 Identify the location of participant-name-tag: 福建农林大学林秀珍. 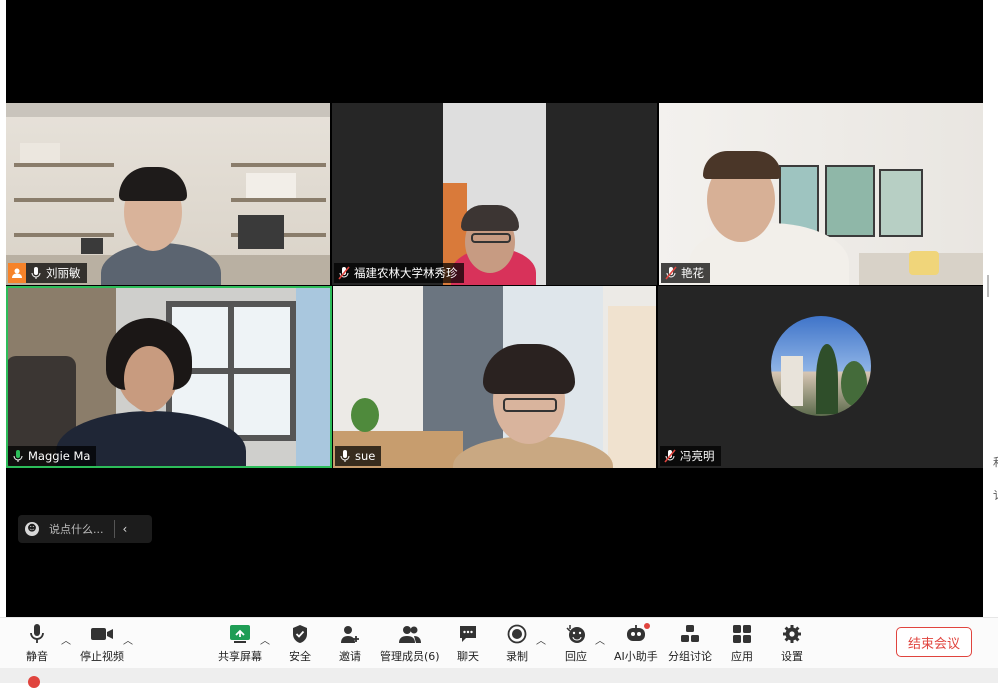
(399, 273).